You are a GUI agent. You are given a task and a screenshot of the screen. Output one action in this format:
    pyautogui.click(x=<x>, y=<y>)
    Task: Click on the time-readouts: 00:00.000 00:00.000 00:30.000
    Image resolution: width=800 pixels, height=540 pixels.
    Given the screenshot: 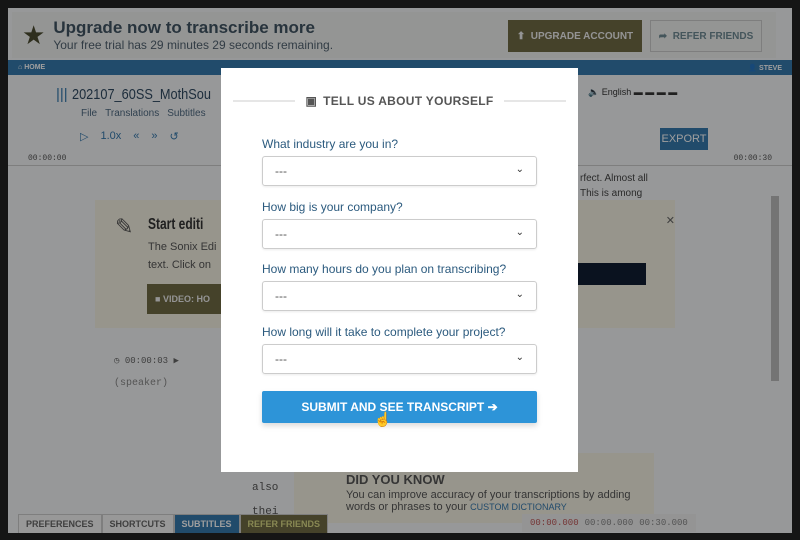 What is the action you would take?
    pyautogui.click(x=609, y=523)
    